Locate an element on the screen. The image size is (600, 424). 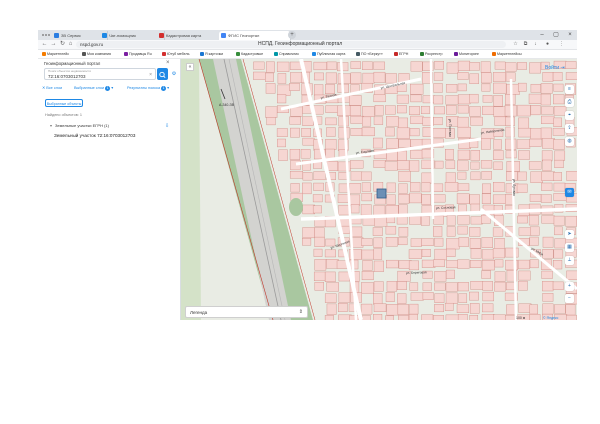
bookmark-1: Моя компания is located at coordinates (96, 54).